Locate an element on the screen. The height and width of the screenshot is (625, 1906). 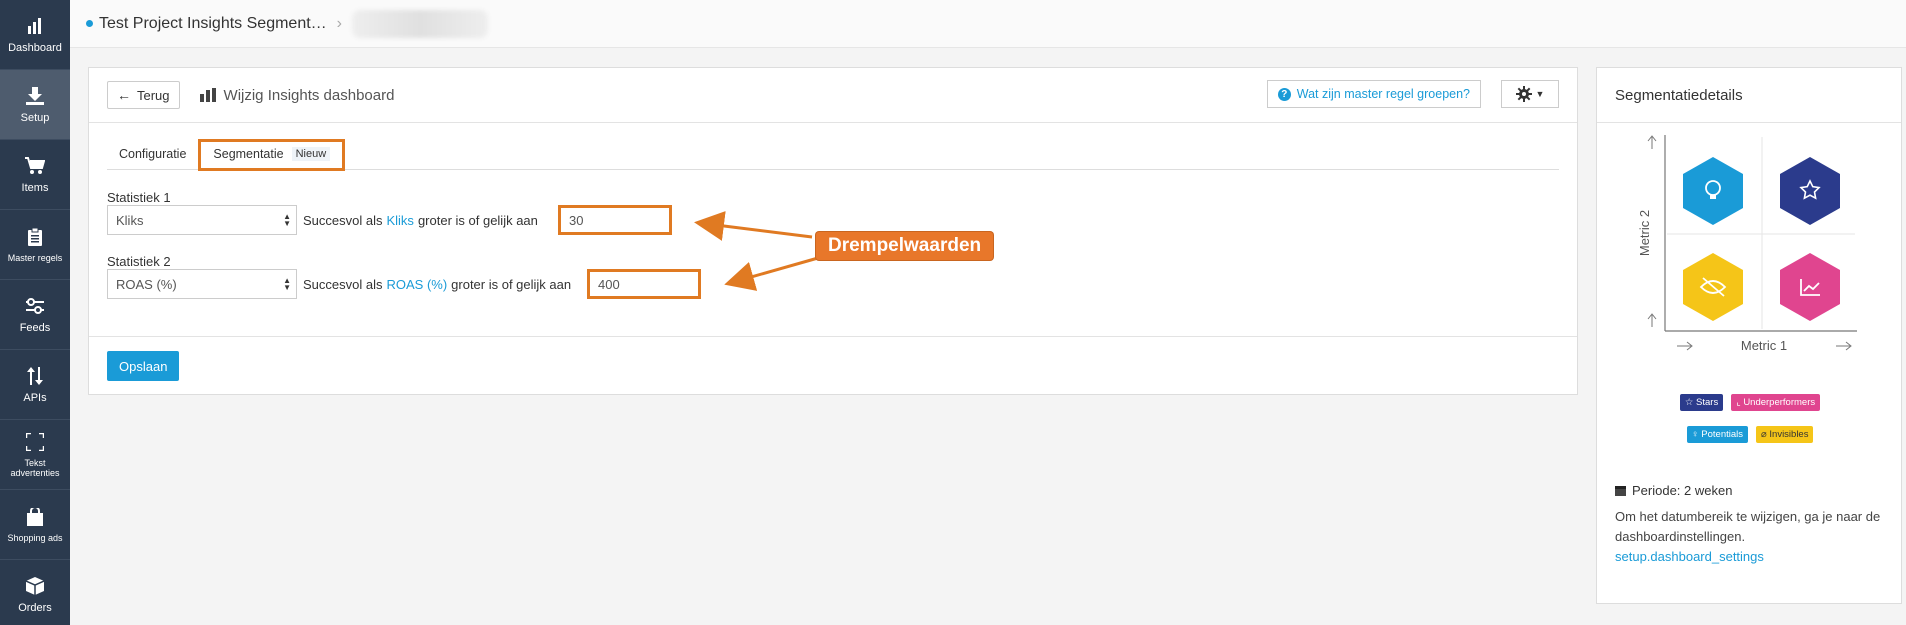
tab-configuratie: Configuratie is located at coordinates (152, 158).